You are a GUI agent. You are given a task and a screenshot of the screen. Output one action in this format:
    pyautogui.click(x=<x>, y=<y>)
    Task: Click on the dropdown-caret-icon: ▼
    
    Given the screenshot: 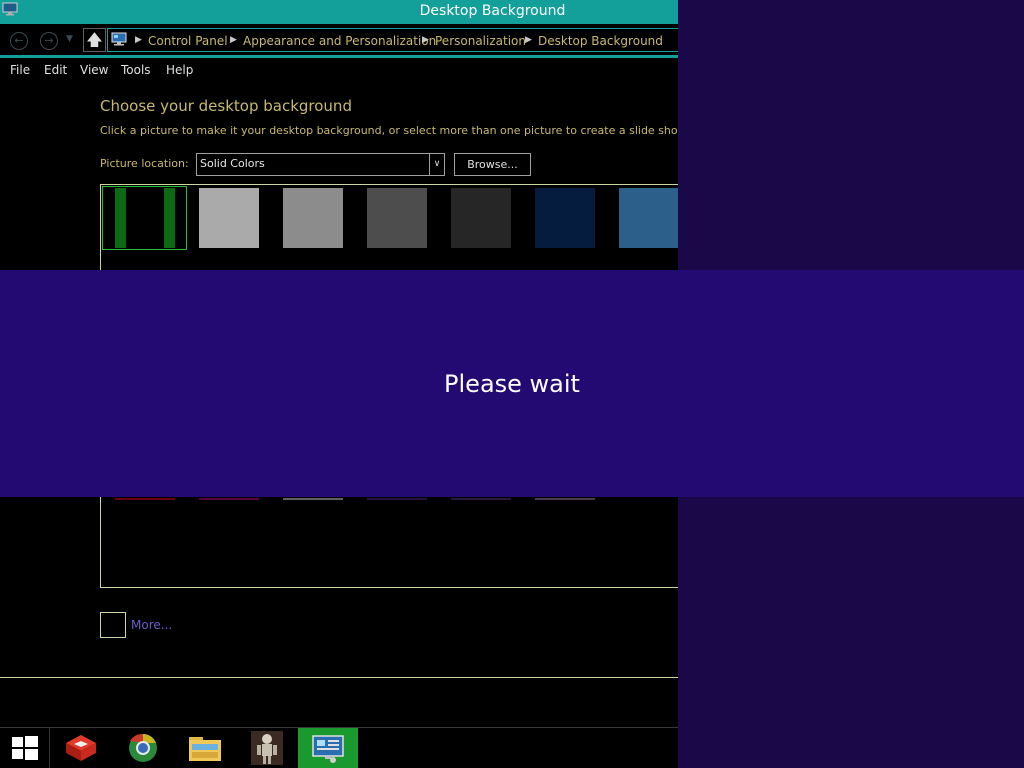 What is the action you would take?
    pyautogui.click(x=69, y=39)
    